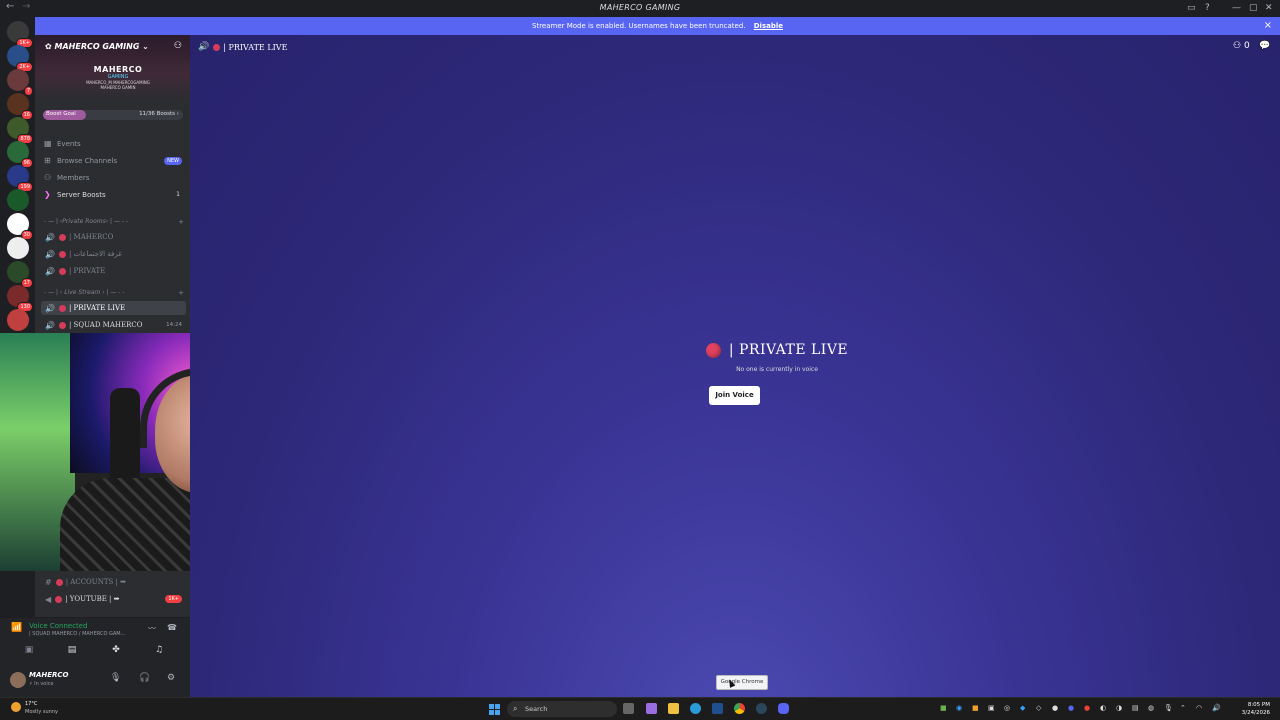  What do you see at coordinates (1168, 708) in the screenshot?
I see `tray-mic-icon: 🎙` at bounding box center [1168, 708].